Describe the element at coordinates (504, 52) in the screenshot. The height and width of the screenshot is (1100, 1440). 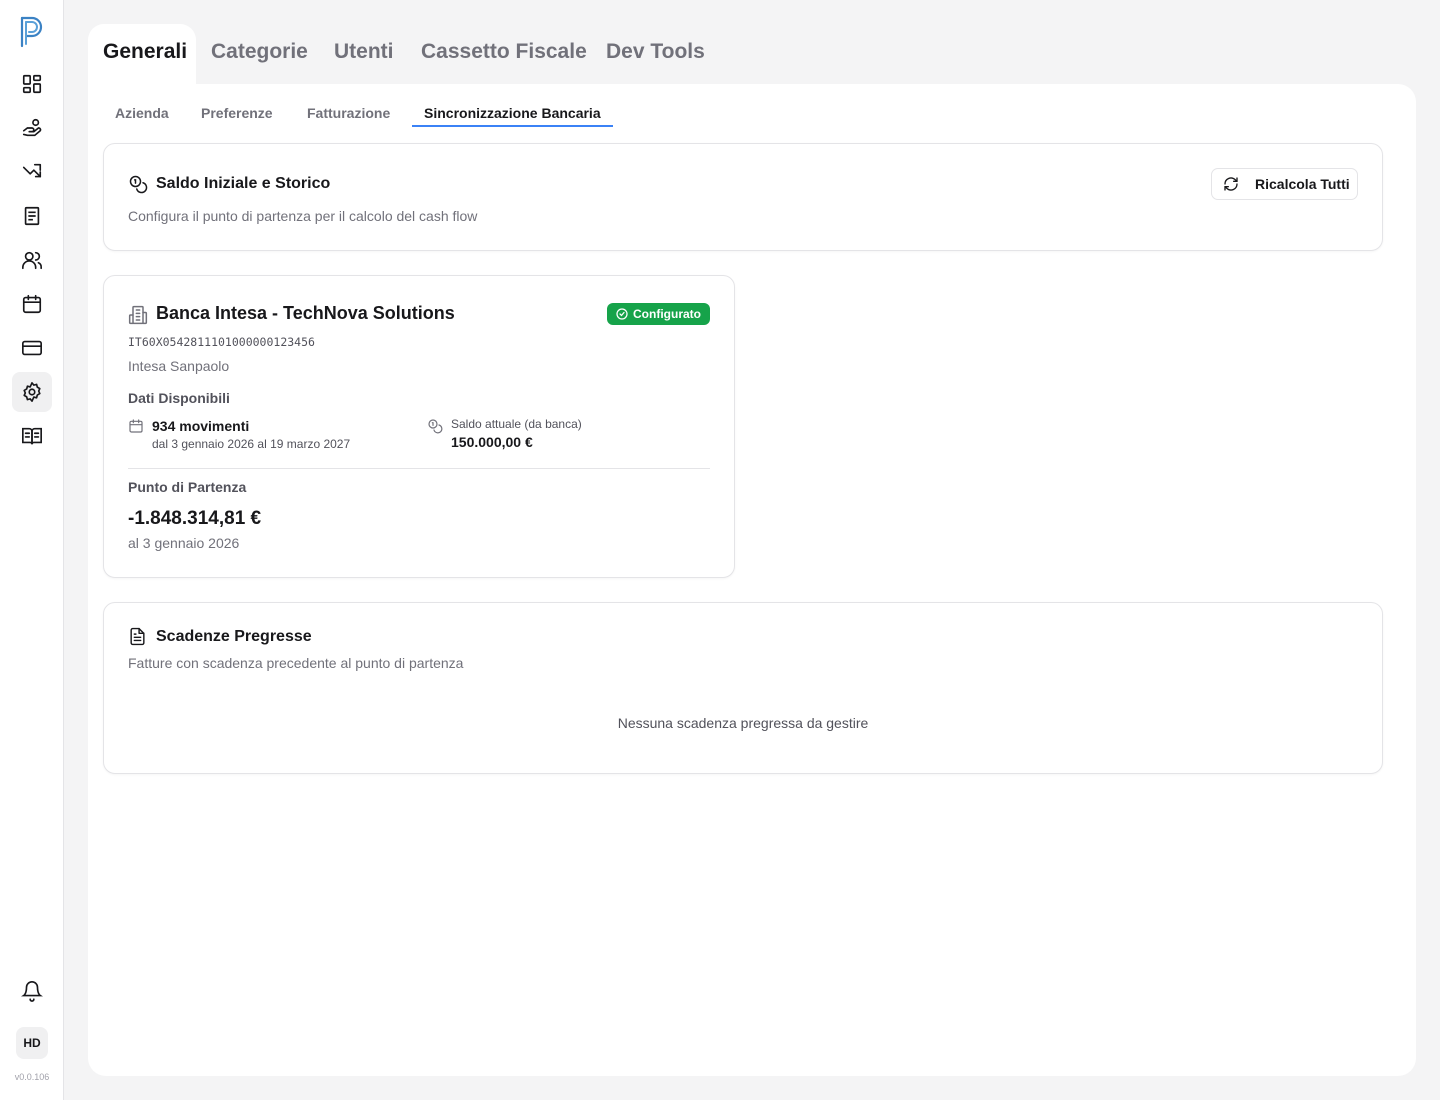
I see `tab-cassetto-fiscale: Cassetto Fiscale` at that location.